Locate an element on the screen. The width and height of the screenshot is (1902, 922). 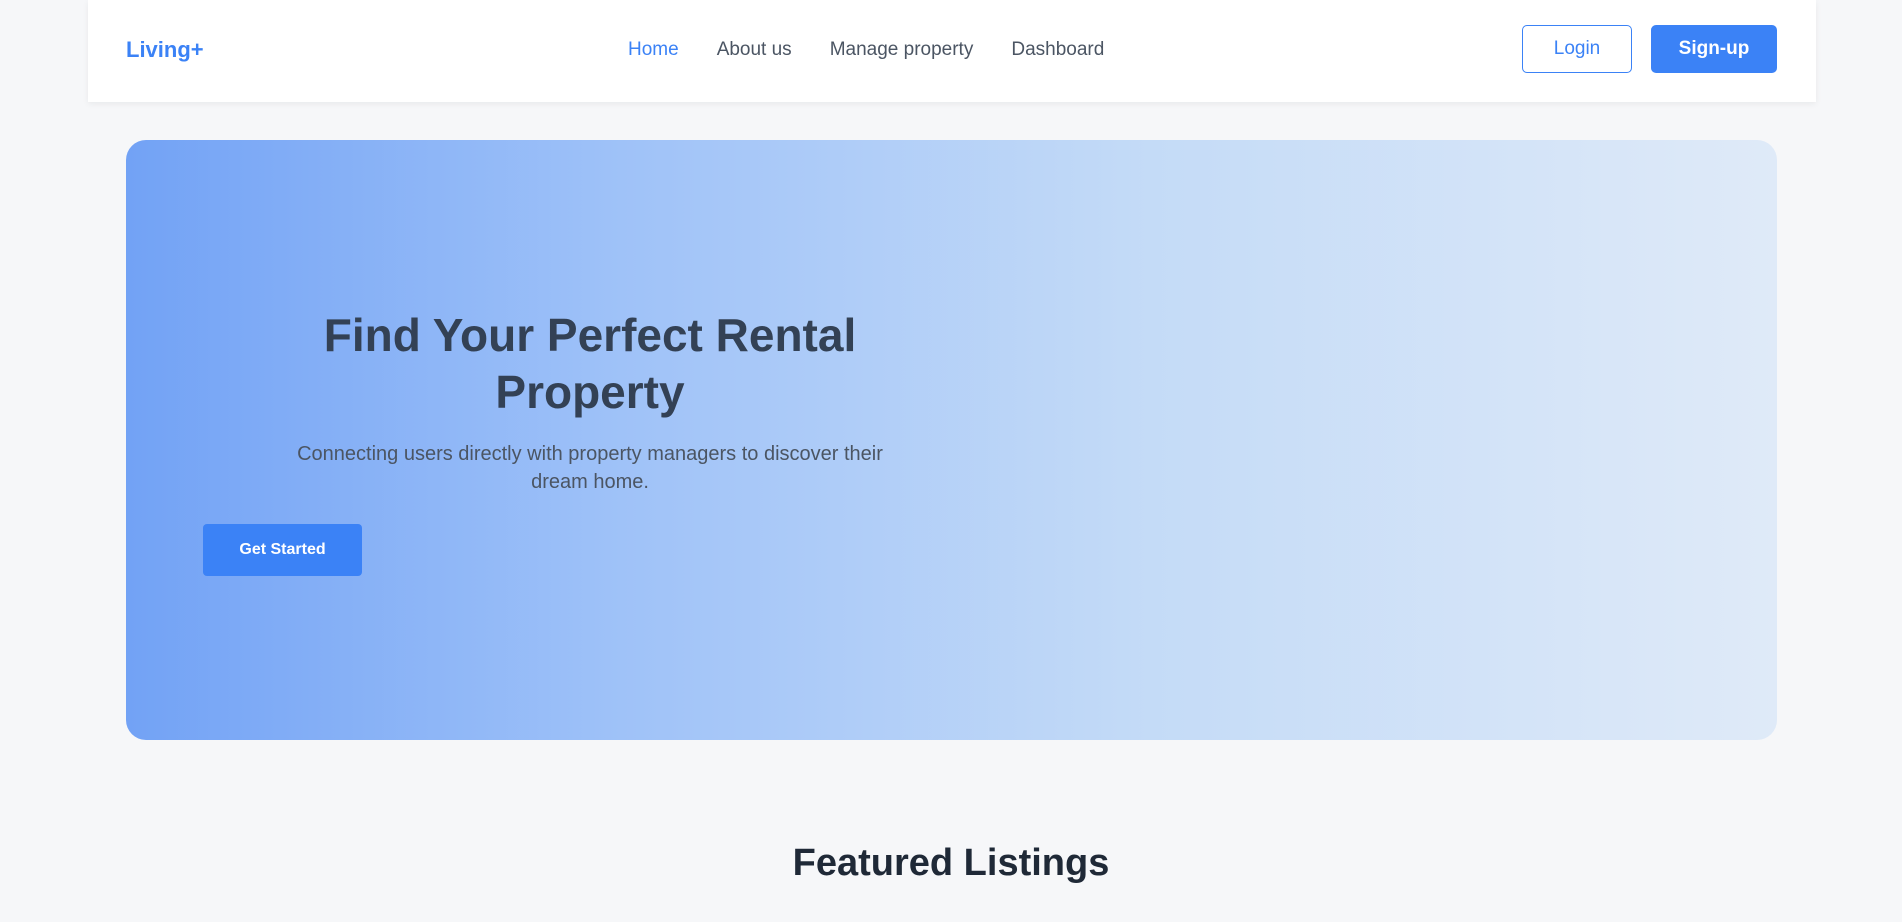
nav-link-about-us: About us is located at coordinates (754, 50).